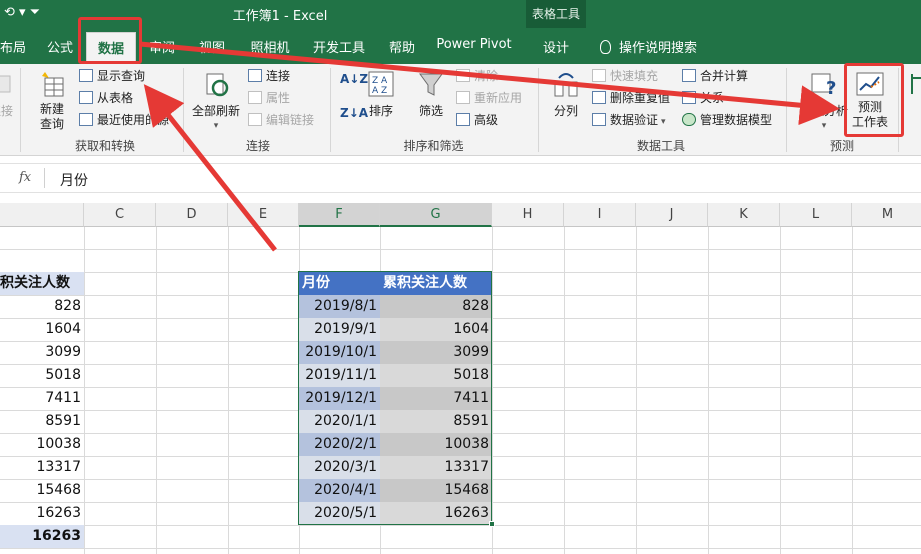 This screenshot has width=921, height=554. Describe the element at coordinates (339, 306) in the screenshot. I see `table-row-date: 2019/8/1` at that location.